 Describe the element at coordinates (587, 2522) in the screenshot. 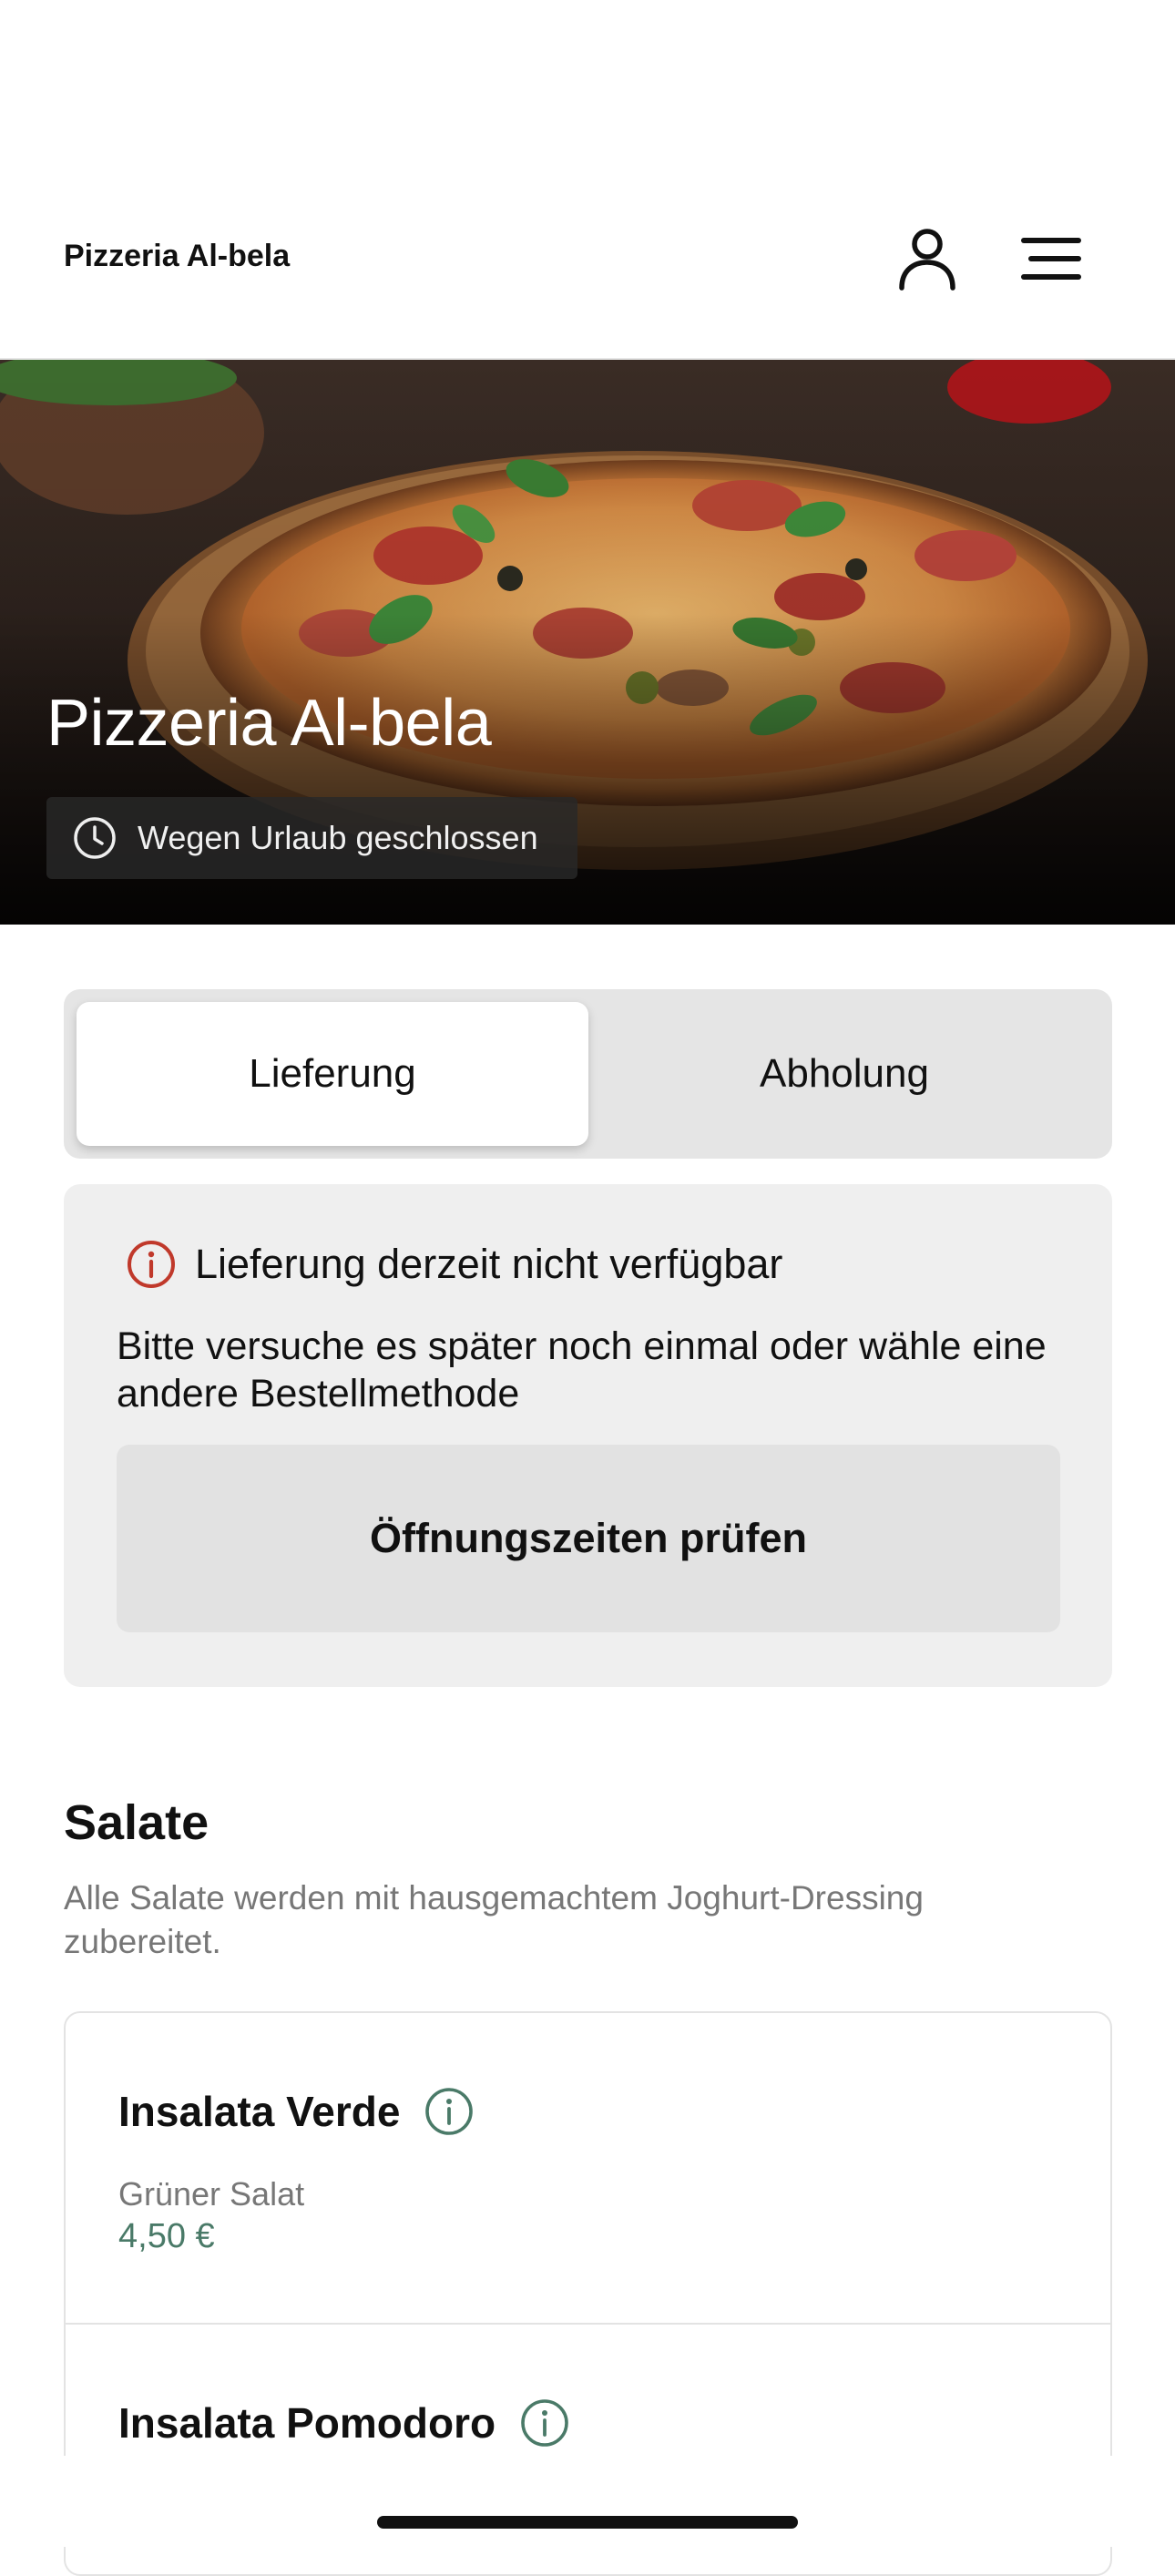

I see `home-indicator` at that location.